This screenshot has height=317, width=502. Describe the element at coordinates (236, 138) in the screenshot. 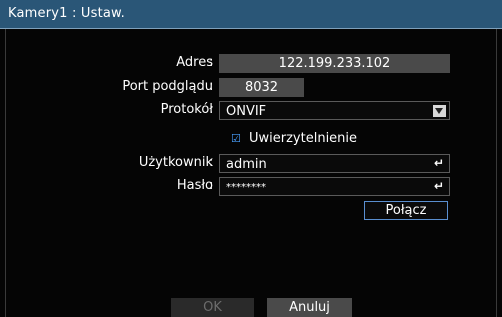

I see `checkbox-checked-icon: ☑` at that location.